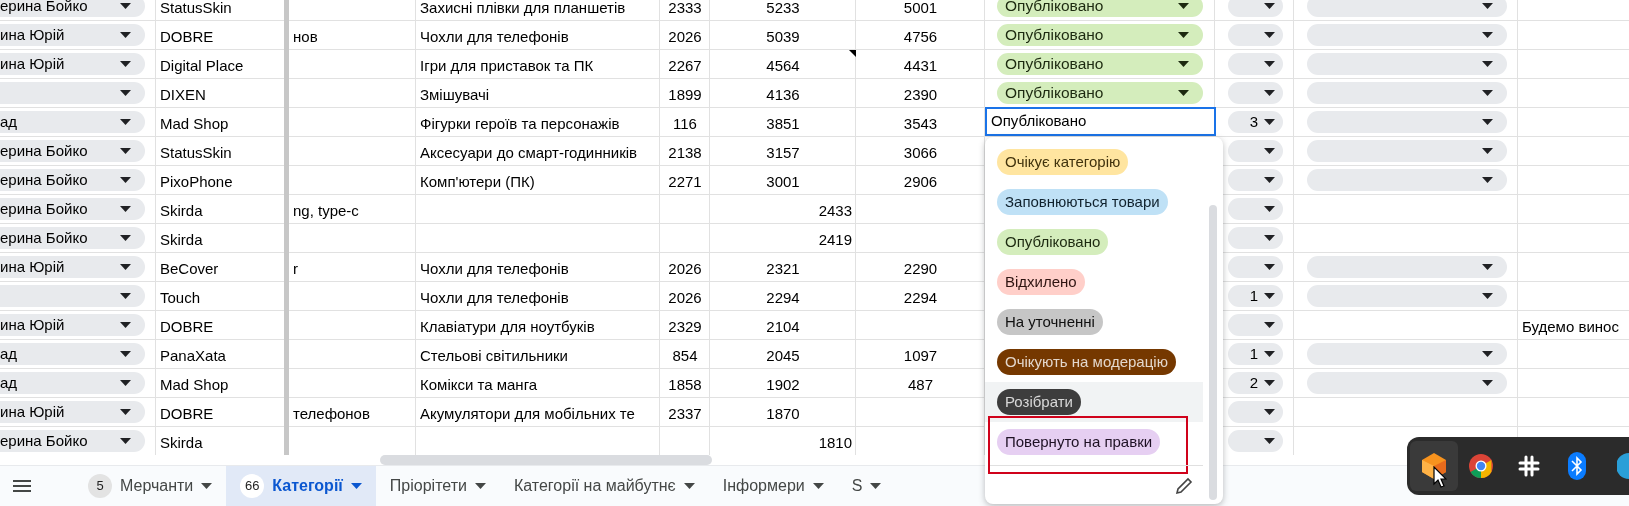 The width and height of the screenshot is (1629, 506). Describe the element at coordinates (1100, 121) in the screenshot. I see `cell-edit-field: Опубліковано` at that location.